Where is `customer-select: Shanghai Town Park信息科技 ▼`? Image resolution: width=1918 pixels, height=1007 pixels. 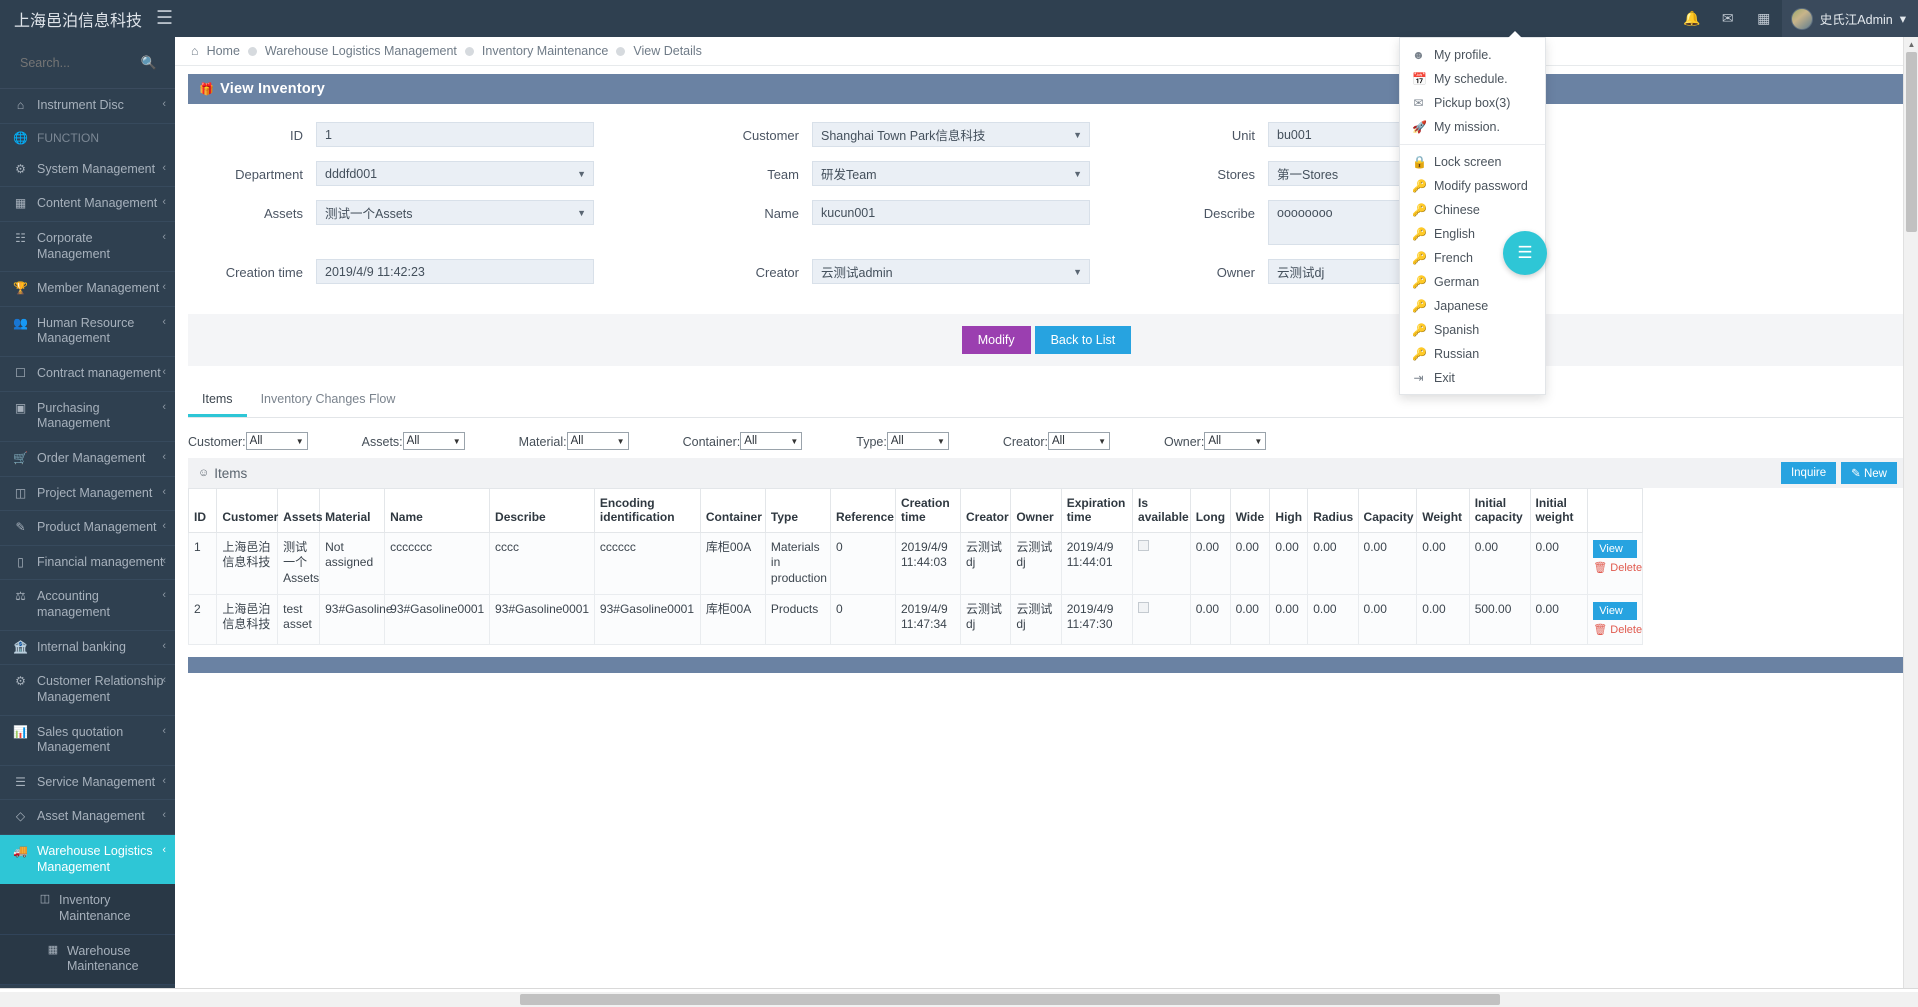
customer-select: Shanghai Town Park信息科技 ▼ is located at coordinates (951, 134).